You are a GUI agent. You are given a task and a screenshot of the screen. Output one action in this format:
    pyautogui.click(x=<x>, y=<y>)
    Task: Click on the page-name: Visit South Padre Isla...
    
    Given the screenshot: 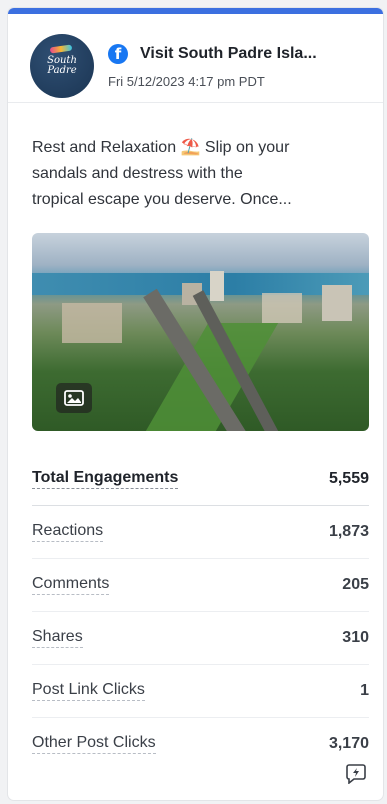 What is the action you would take?
    pyautogui.click(x=228, y=54)
    